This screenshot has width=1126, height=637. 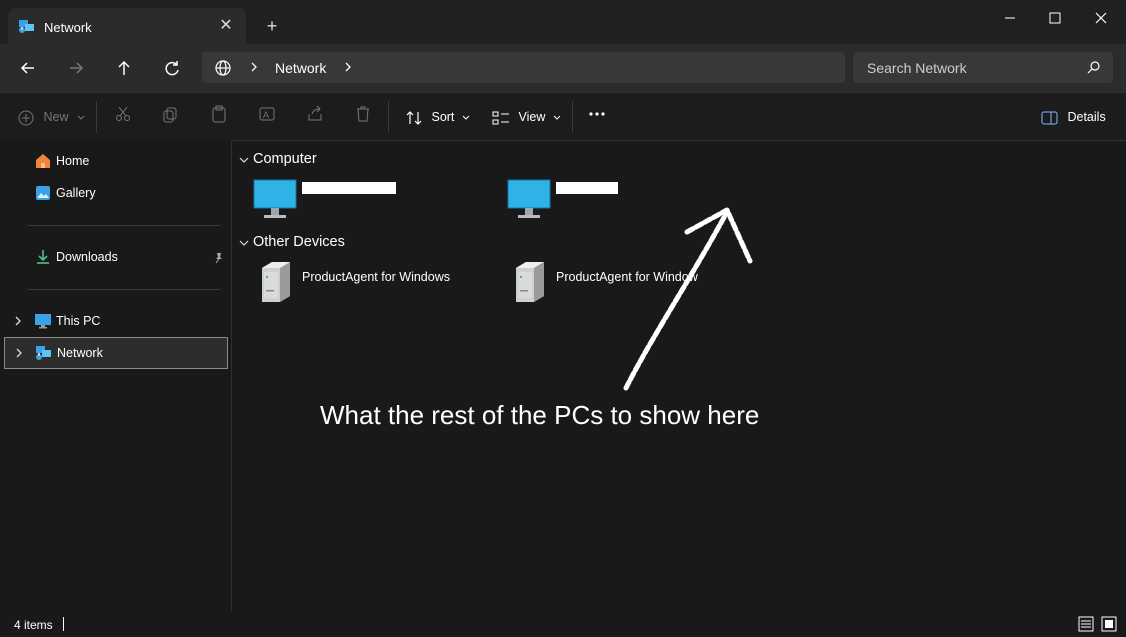 What do you see at coordinates (688, 299) in the screenshot?
I see `annotation-arrow` at bounding box center [688, 299].